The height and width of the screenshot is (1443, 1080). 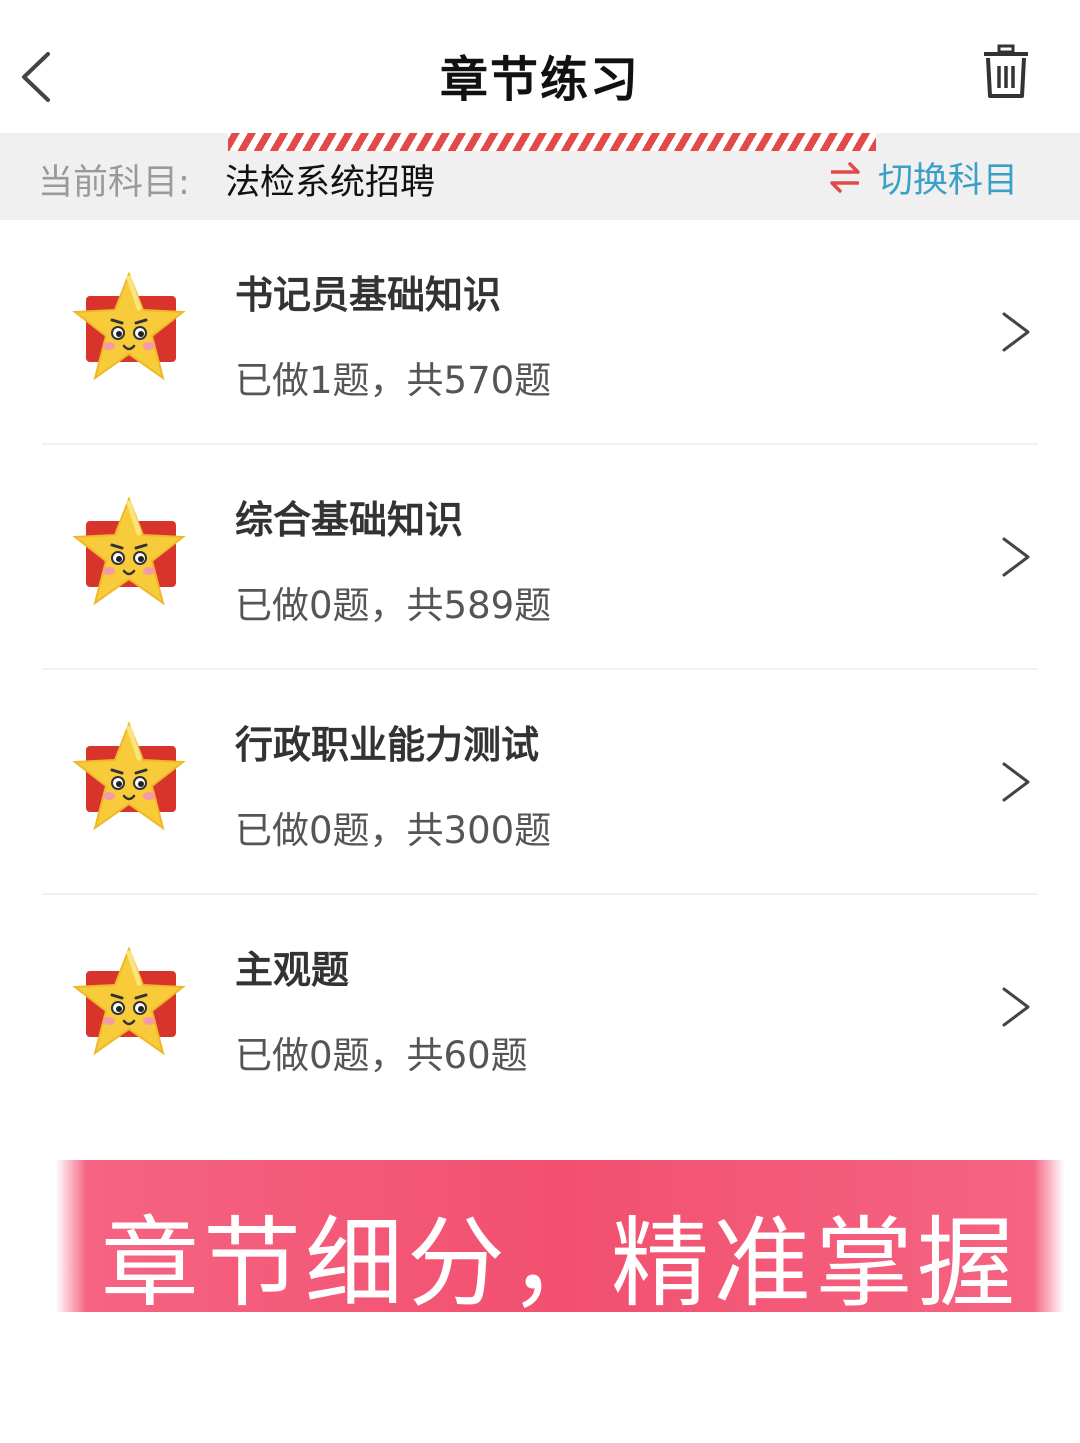 I want to click on chapter-progress: 已做1题，共570题, so click(x=393, y=380).